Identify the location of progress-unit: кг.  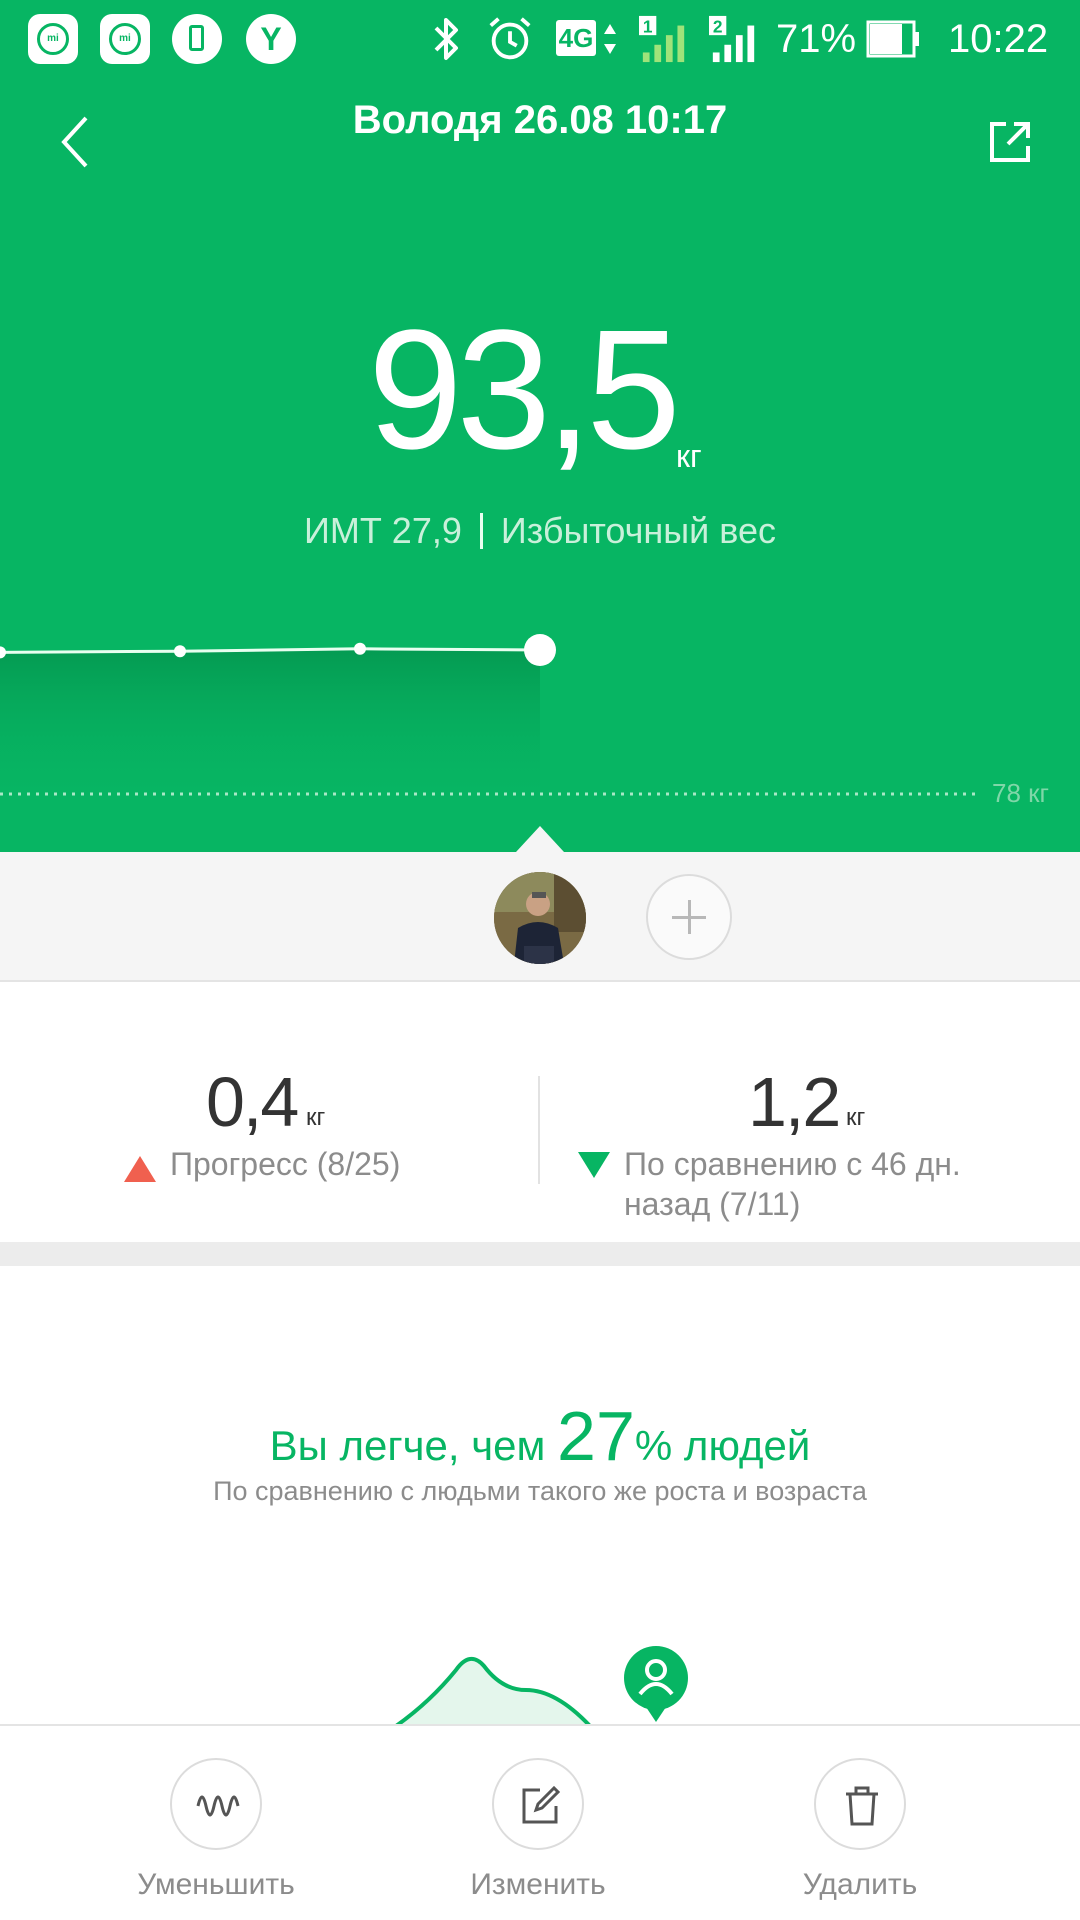
(316, 1117).